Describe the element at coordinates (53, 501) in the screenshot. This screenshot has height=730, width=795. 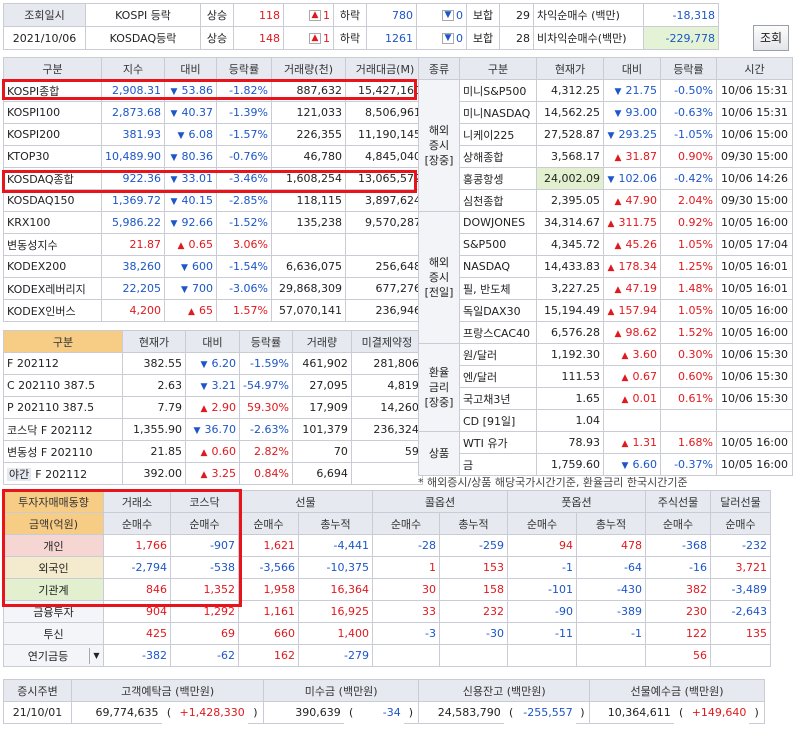
I see `column-group-header: 투자자매매동향` at that location.